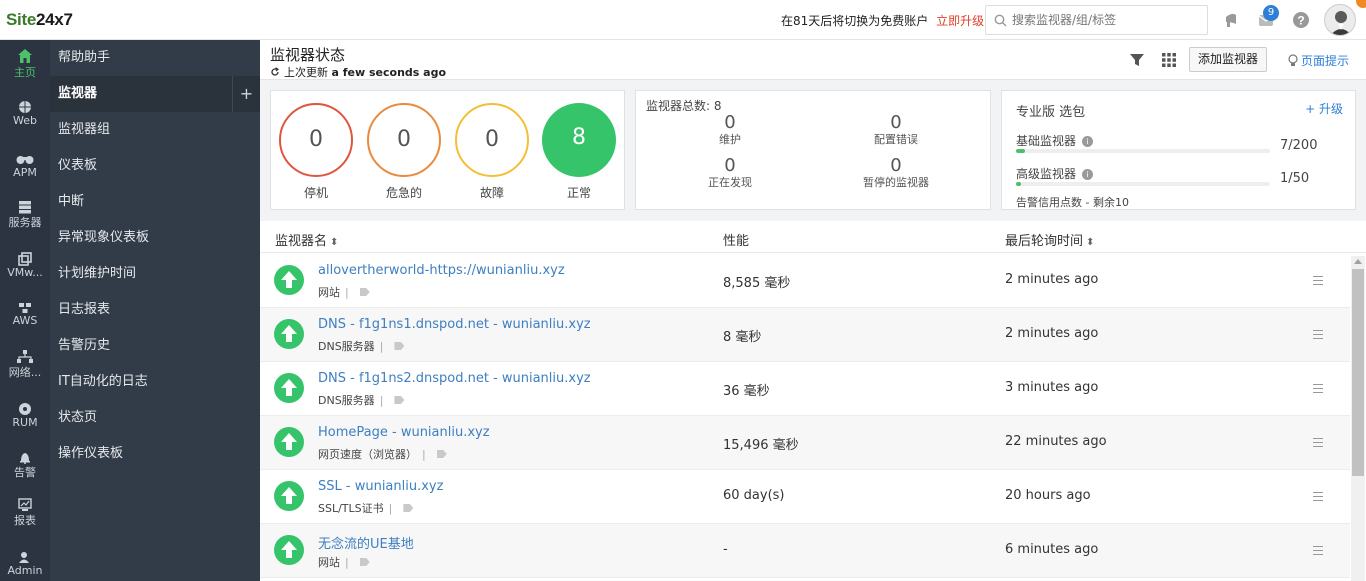 The height and width of the screenshot is (581, 1366). What do you see at coordinates (25, 225) in the screenshot?
I see `rail-item-server: 服务器` at bounding box center [25, 225].